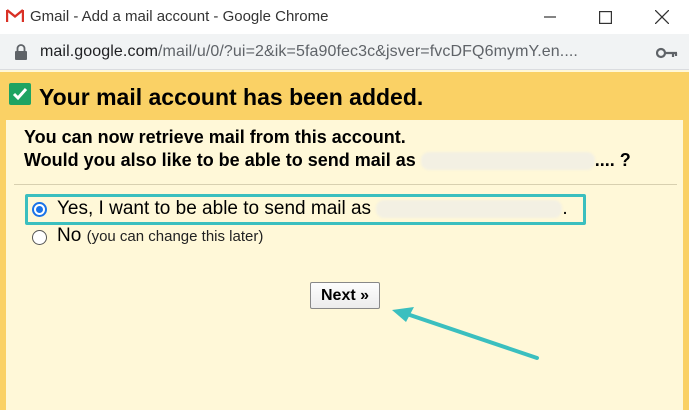 The height and width of the screenshot is (410, 689). I want to click on minimize-icon, so click(550, 17).